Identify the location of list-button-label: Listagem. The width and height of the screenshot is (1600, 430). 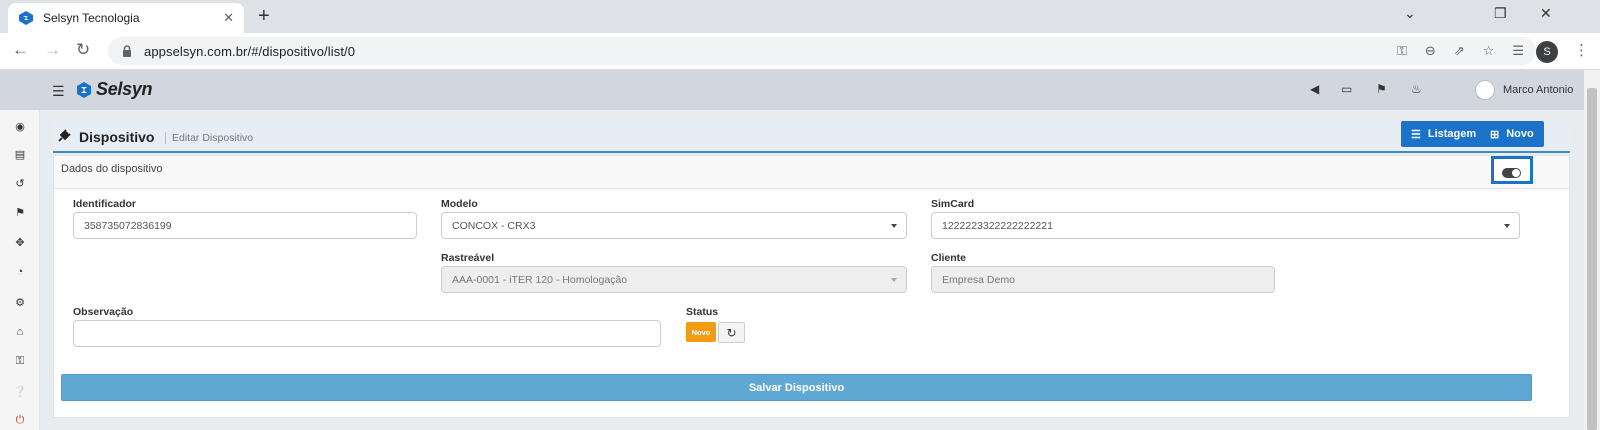
(1452, 134).